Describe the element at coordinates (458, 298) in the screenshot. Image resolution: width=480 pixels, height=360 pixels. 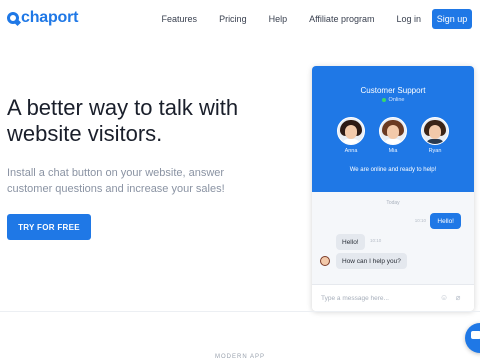
I see `attachment-icon: ⌀` at that location.